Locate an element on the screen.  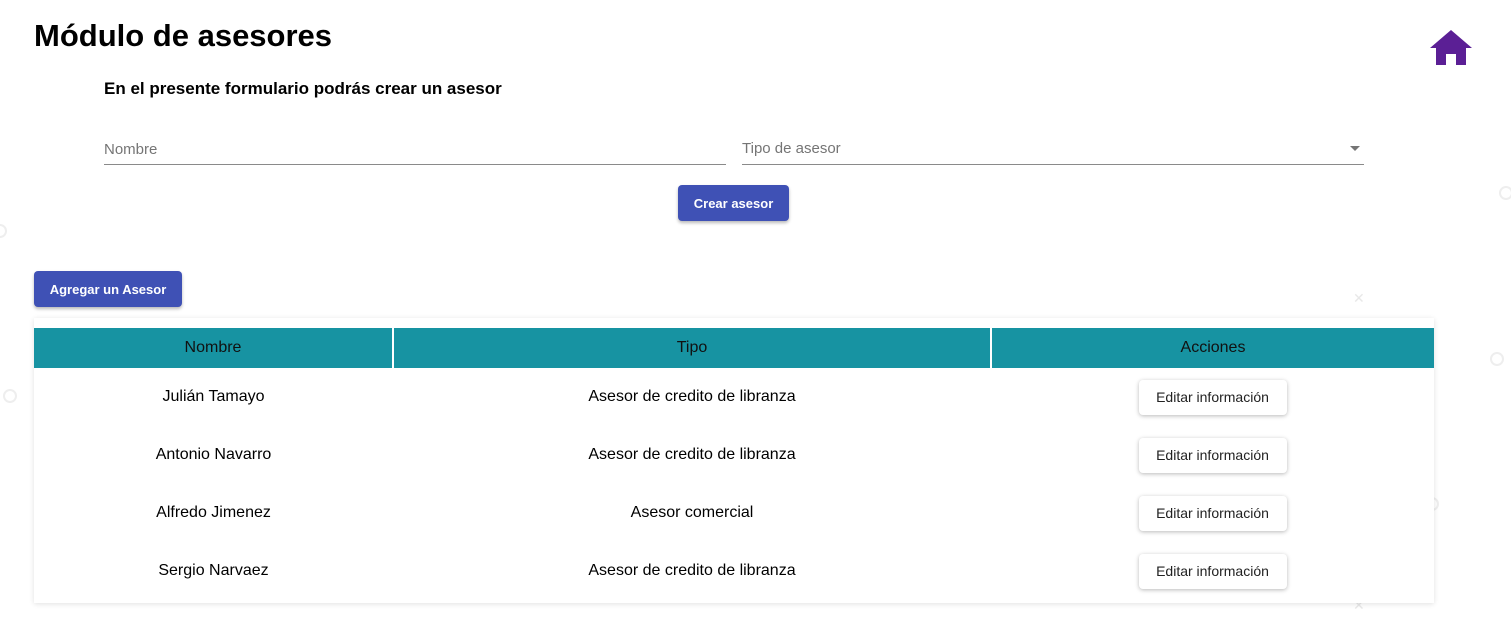
tipo-asesor-select: Tipo de asesor is located at coordinates (1053, 150).